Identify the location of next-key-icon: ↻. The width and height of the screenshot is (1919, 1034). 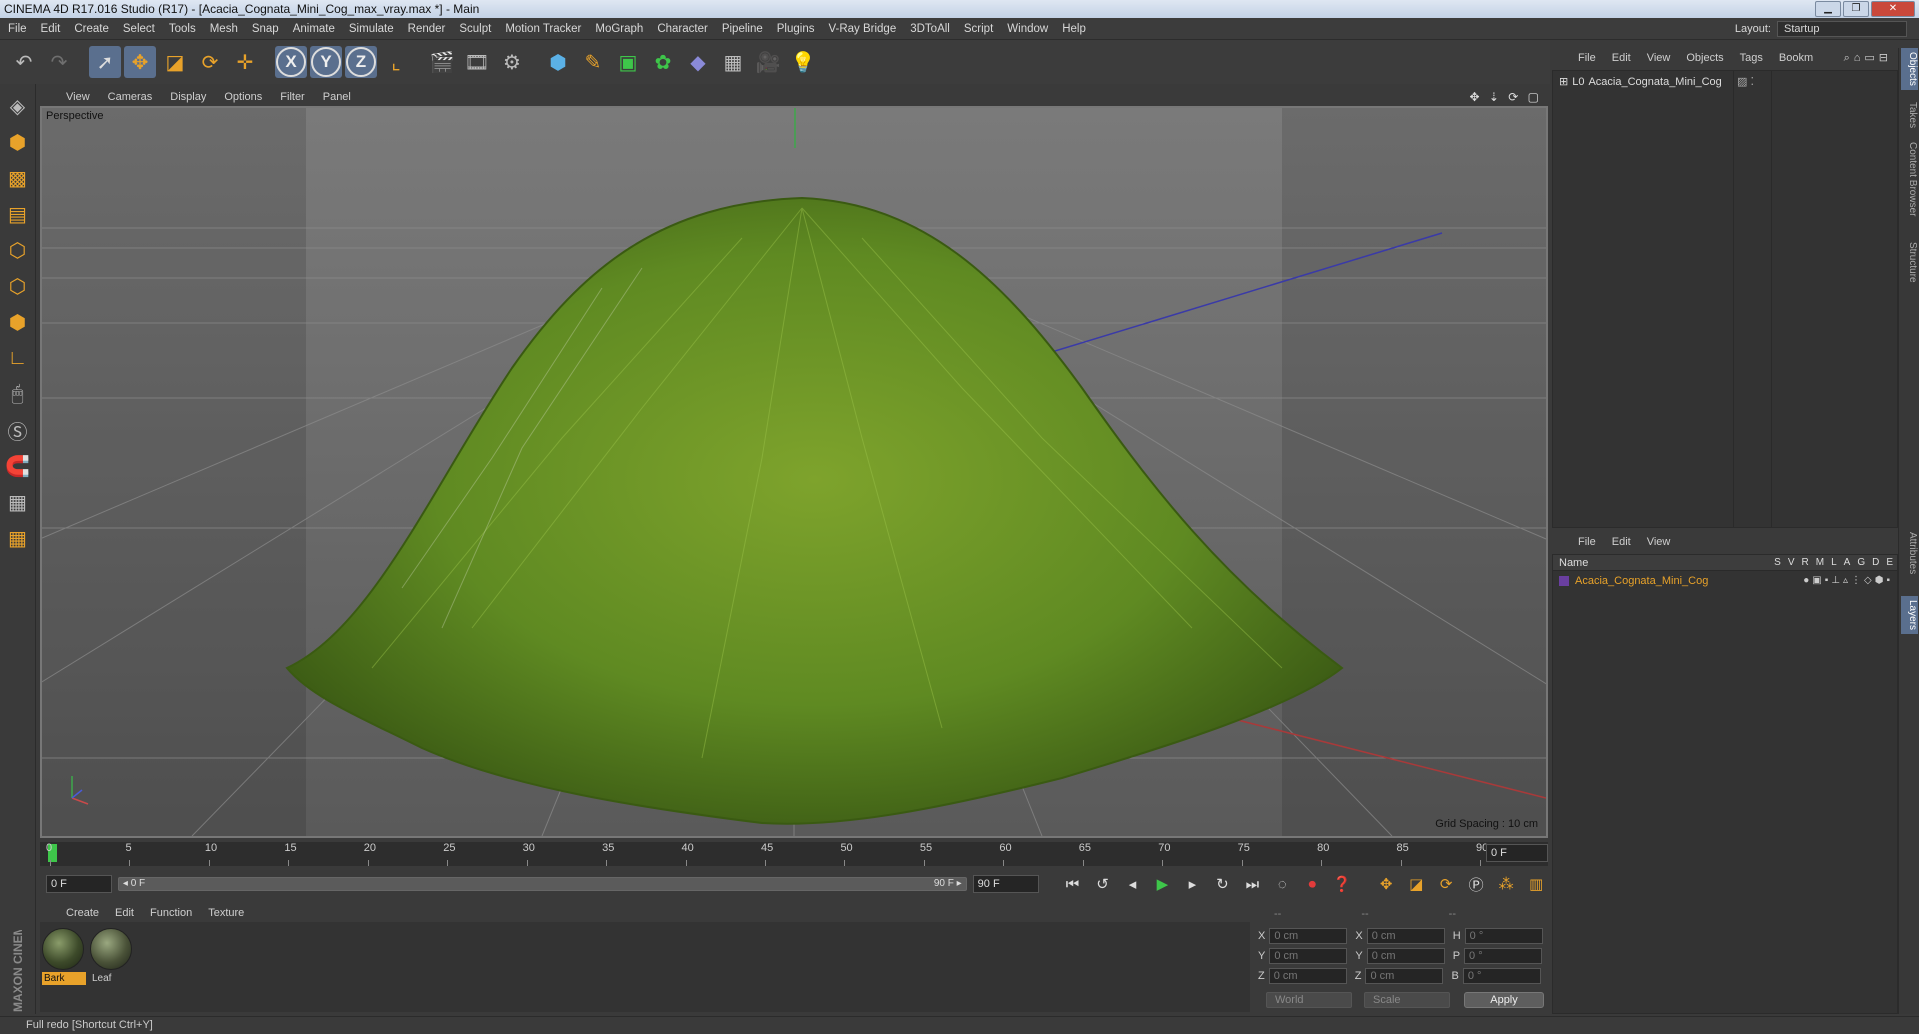
(1222, 884).